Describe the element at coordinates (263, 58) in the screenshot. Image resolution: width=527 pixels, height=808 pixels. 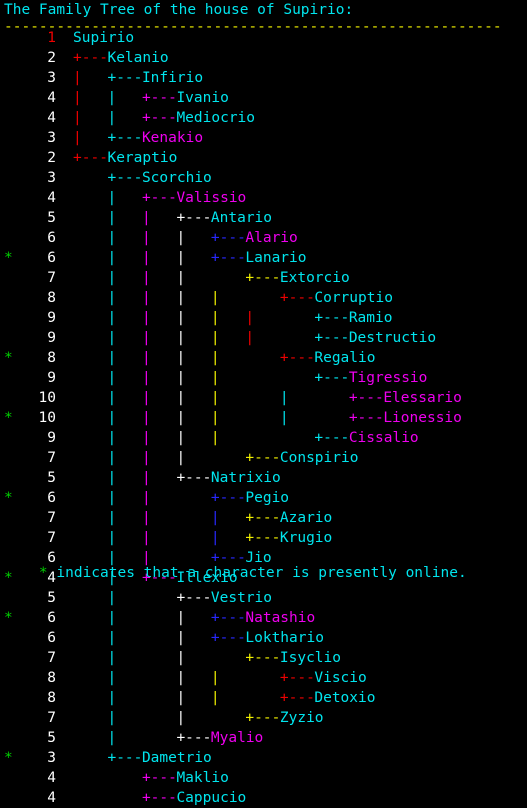
I see `tree-row: 2 +--- Kelanio` at that location.